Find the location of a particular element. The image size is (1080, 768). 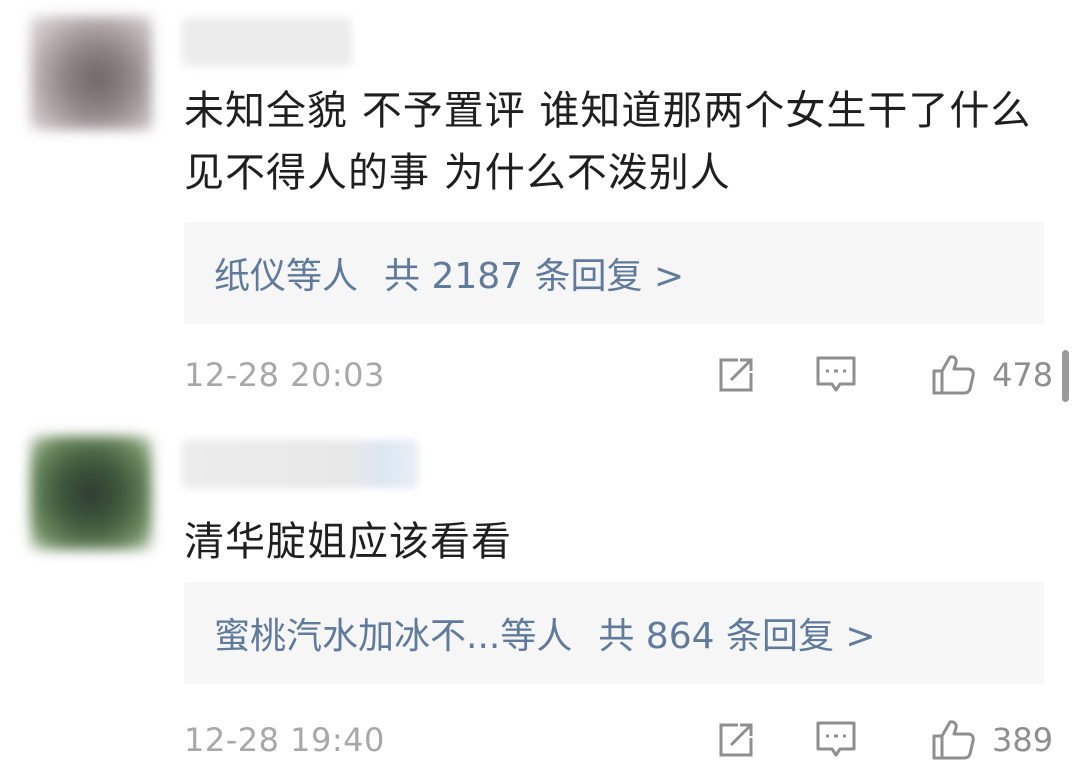

comment-meta: 12-28 19:40 389 is located at coordinates (624, 739).